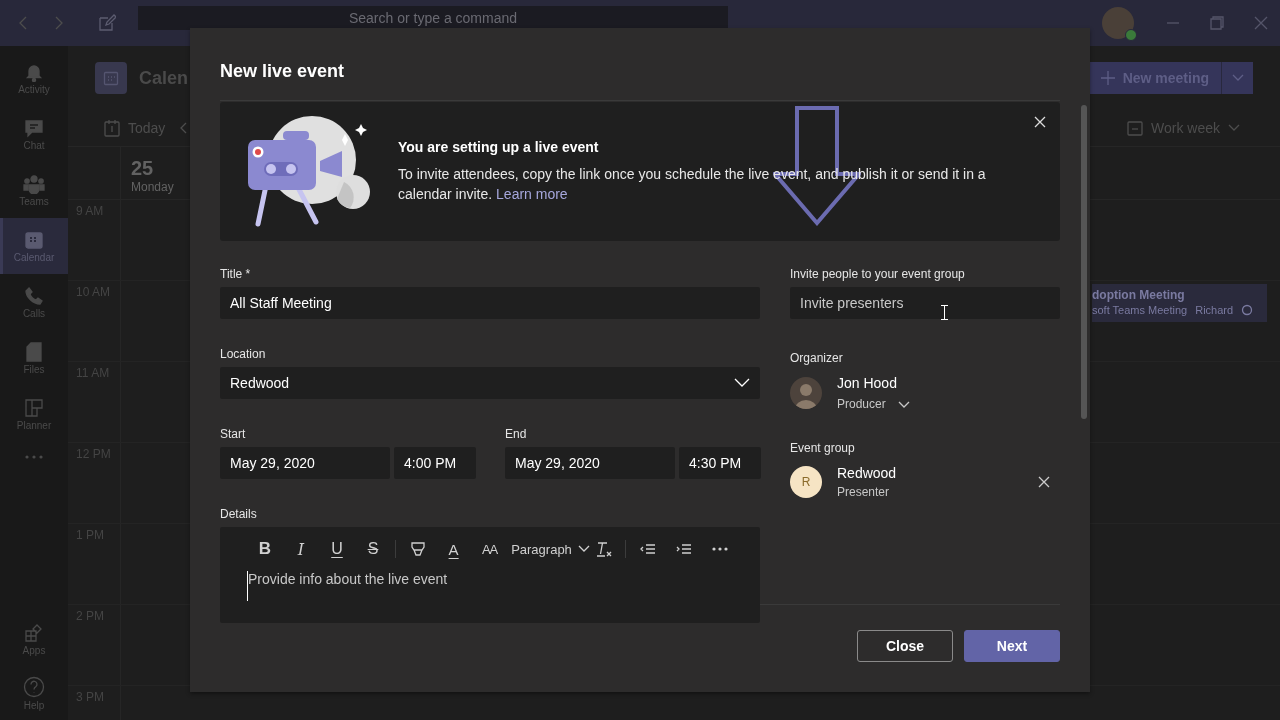 This screenshot has width=1280, height=720. I want to click on person-name: Jon Hood, so click(867, 383).